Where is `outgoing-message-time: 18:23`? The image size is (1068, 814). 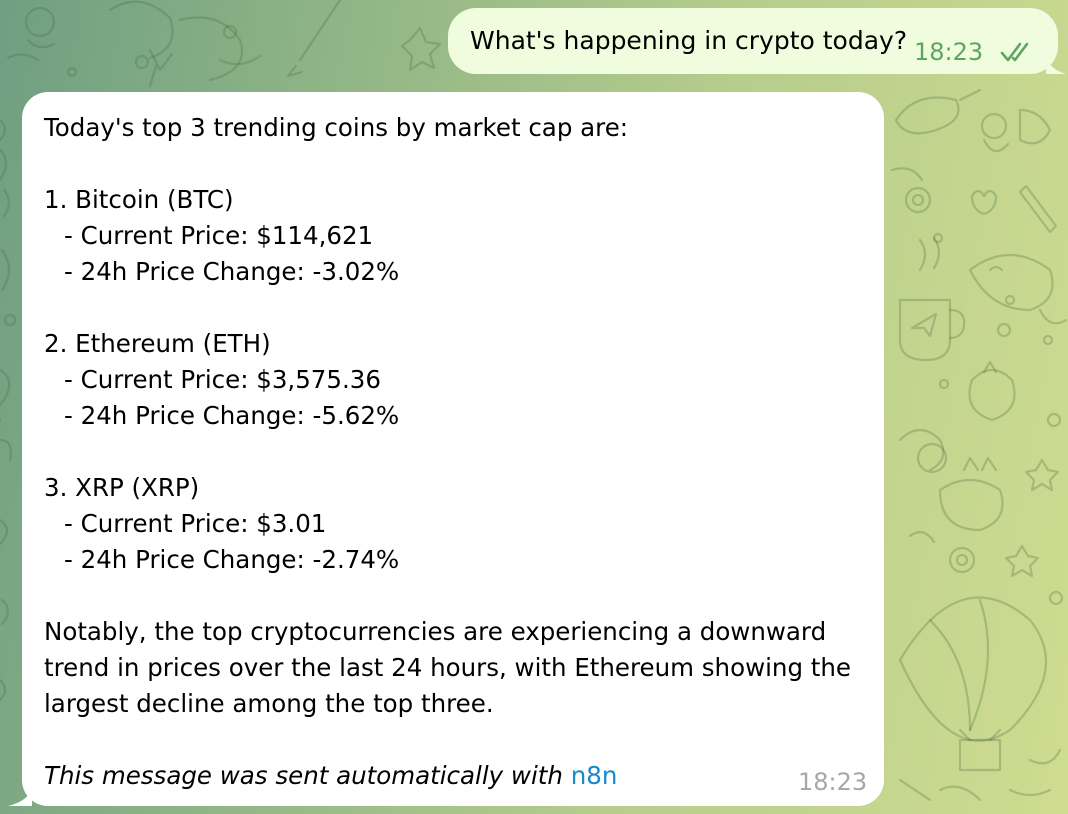
outgoing-message-time: 18:23 is located at coordinates (949, 52).